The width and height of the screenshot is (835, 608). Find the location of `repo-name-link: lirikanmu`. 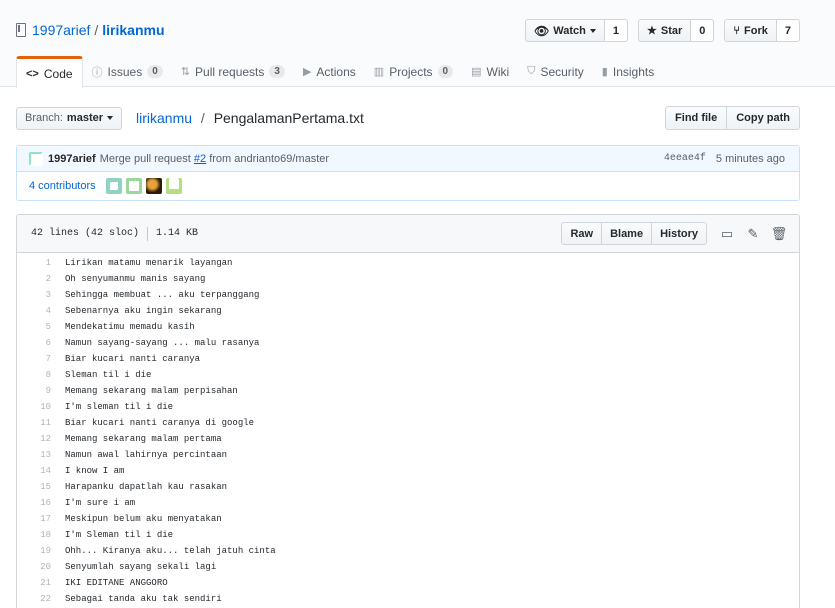

repo-name-link: lirikanmu is located at coordinates (133, 30).